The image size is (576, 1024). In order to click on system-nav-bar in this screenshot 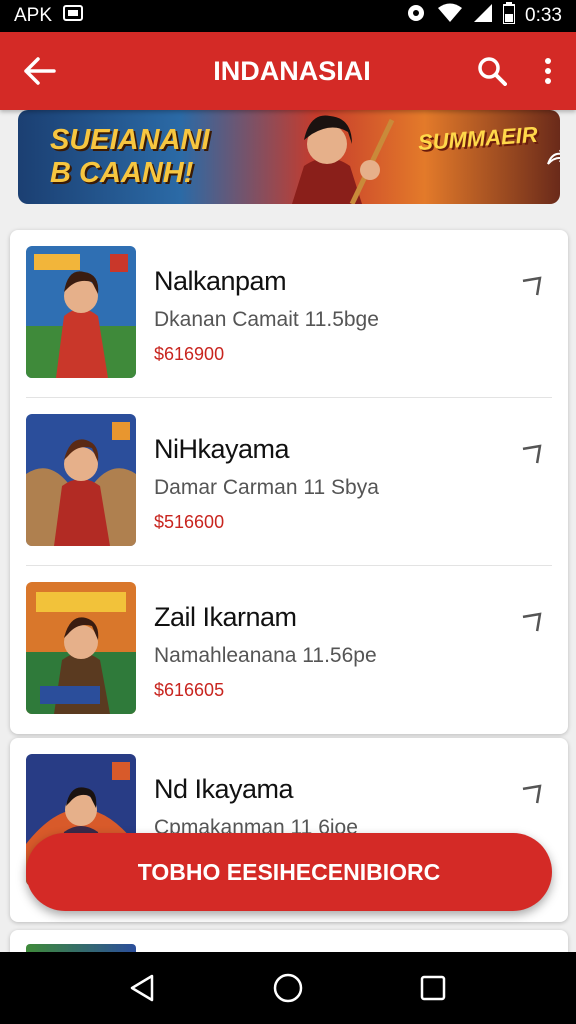, I will do `click(288, 988)`.